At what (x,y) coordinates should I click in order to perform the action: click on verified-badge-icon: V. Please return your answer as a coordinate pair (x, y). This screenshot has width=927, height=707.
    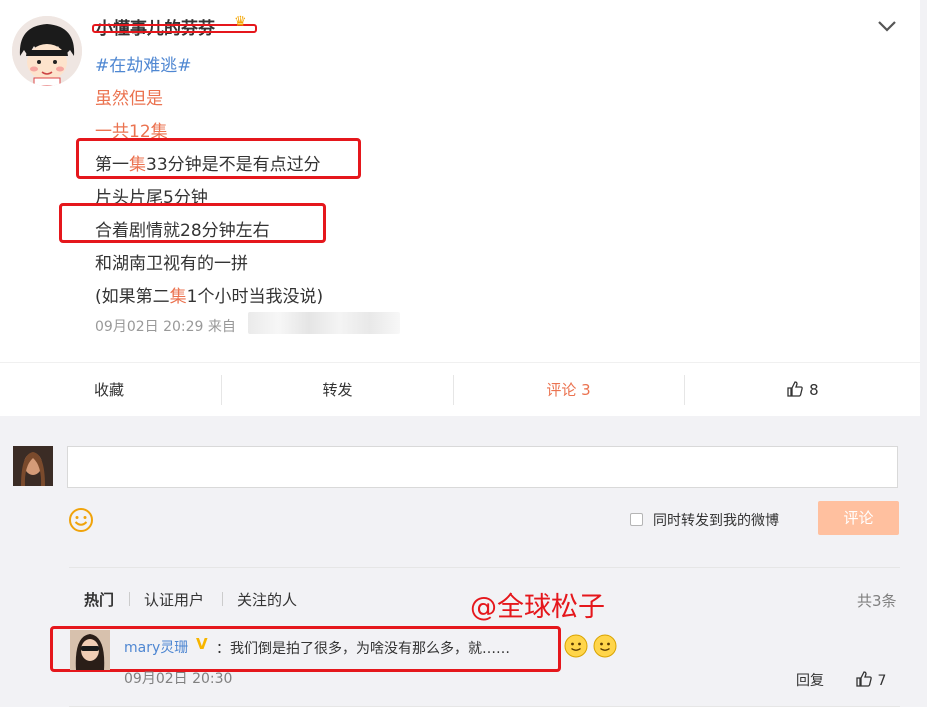
    Looking at the image, I should click on (202, 644).